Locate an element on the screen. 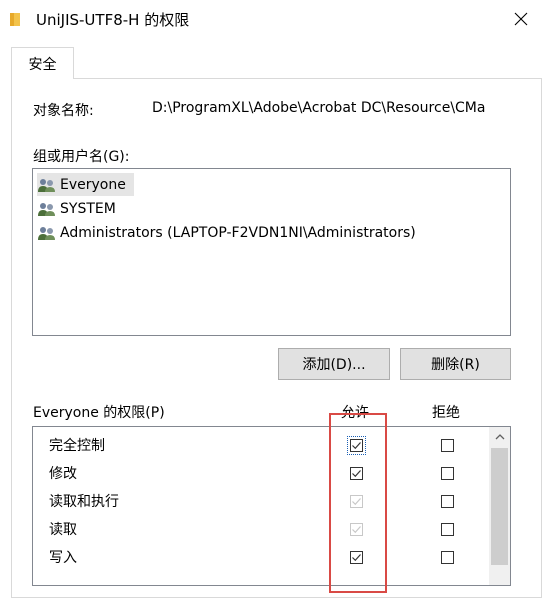 Image resolution: width=543 pixels, height=598 pixels. user-item-label: Everyone is located at coordinates (93, 184).